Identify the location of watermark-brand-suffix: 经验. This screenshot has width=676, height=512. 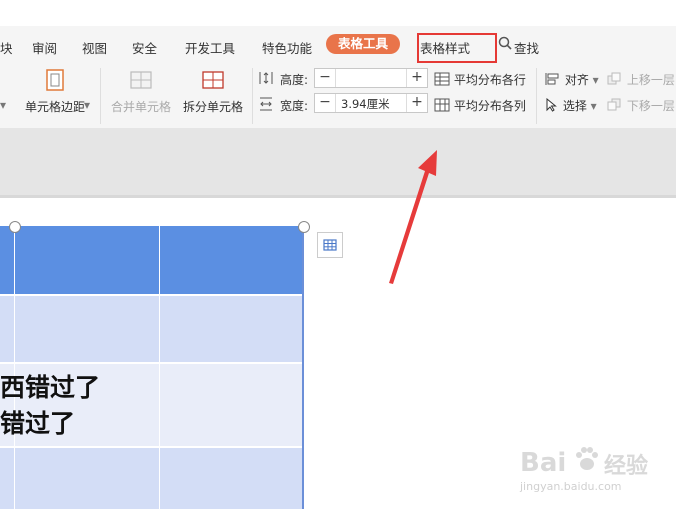
(626, 466).